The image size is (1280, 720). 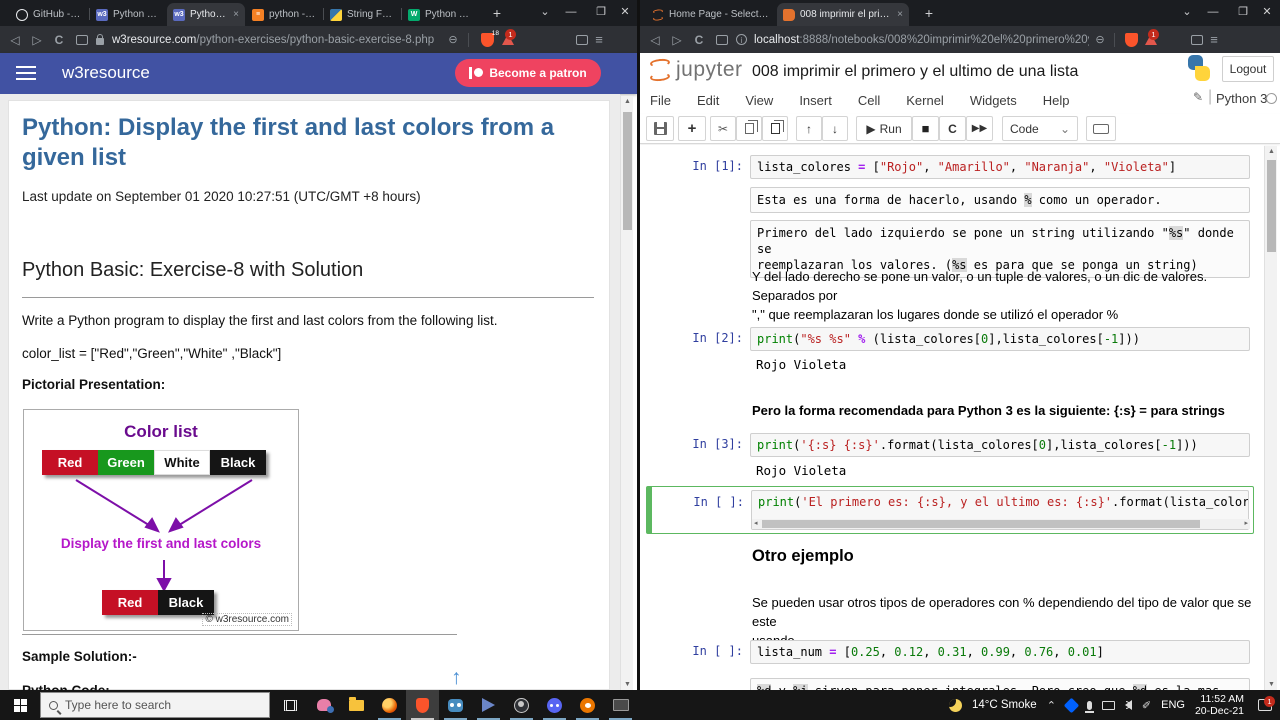 I want to click on tab-python-string: W Python String, so click(x=440, y=14).